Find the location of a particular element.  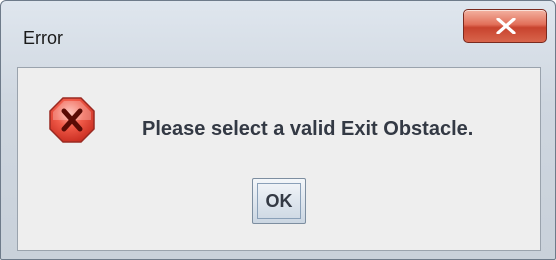

window-title: Error is located at coordinates (43, 38).